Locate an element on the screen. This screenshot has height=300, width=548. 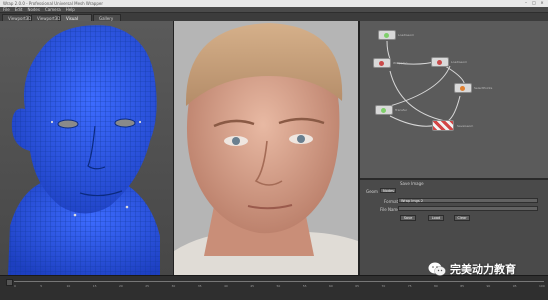
node-wrapping is located at coordinates (382, 63).